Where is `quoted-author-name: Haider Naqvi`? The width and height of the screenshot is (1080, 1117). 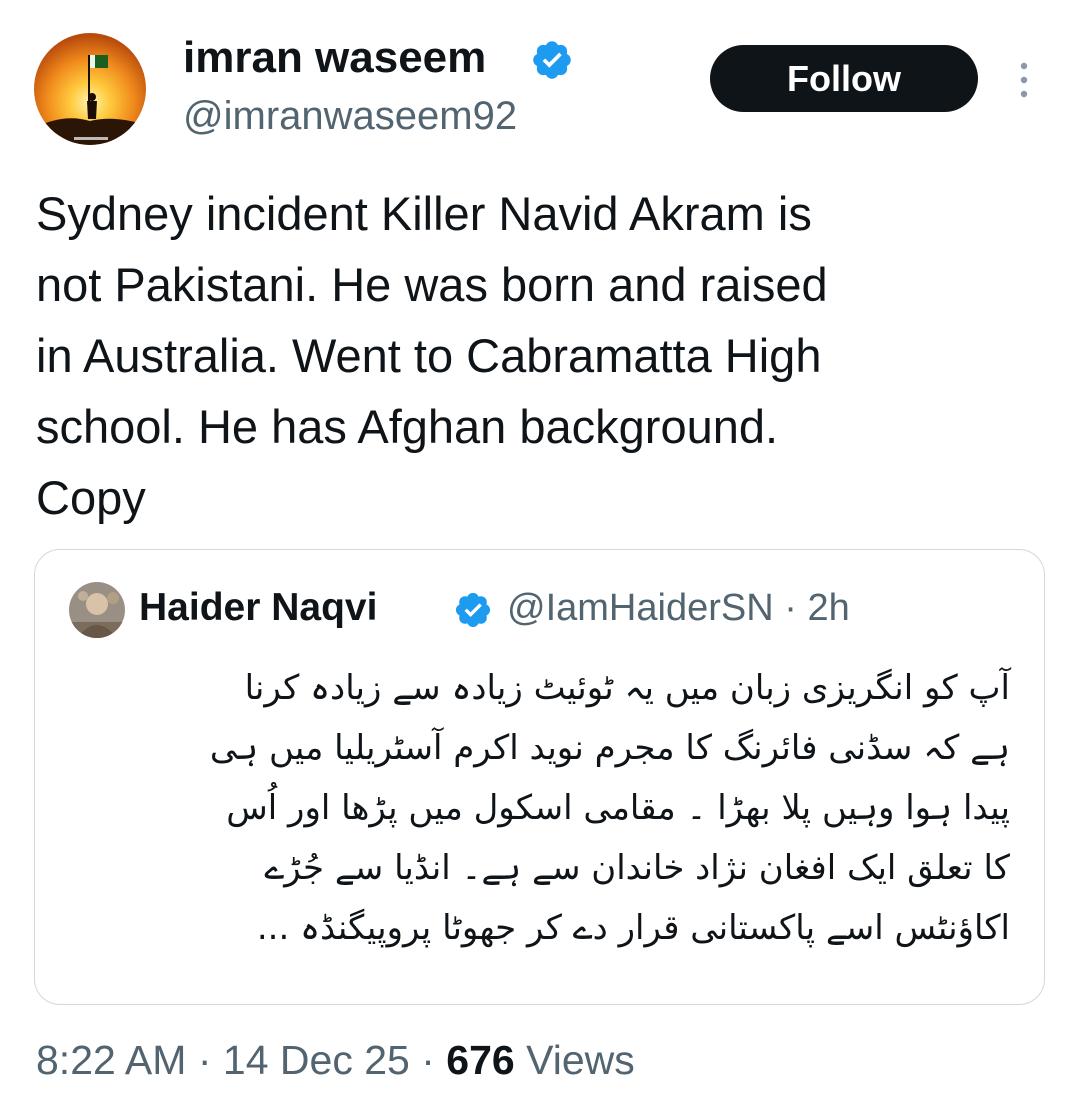 quoted-author-name: Haider Naqvi is located at coordinates (258, 608).